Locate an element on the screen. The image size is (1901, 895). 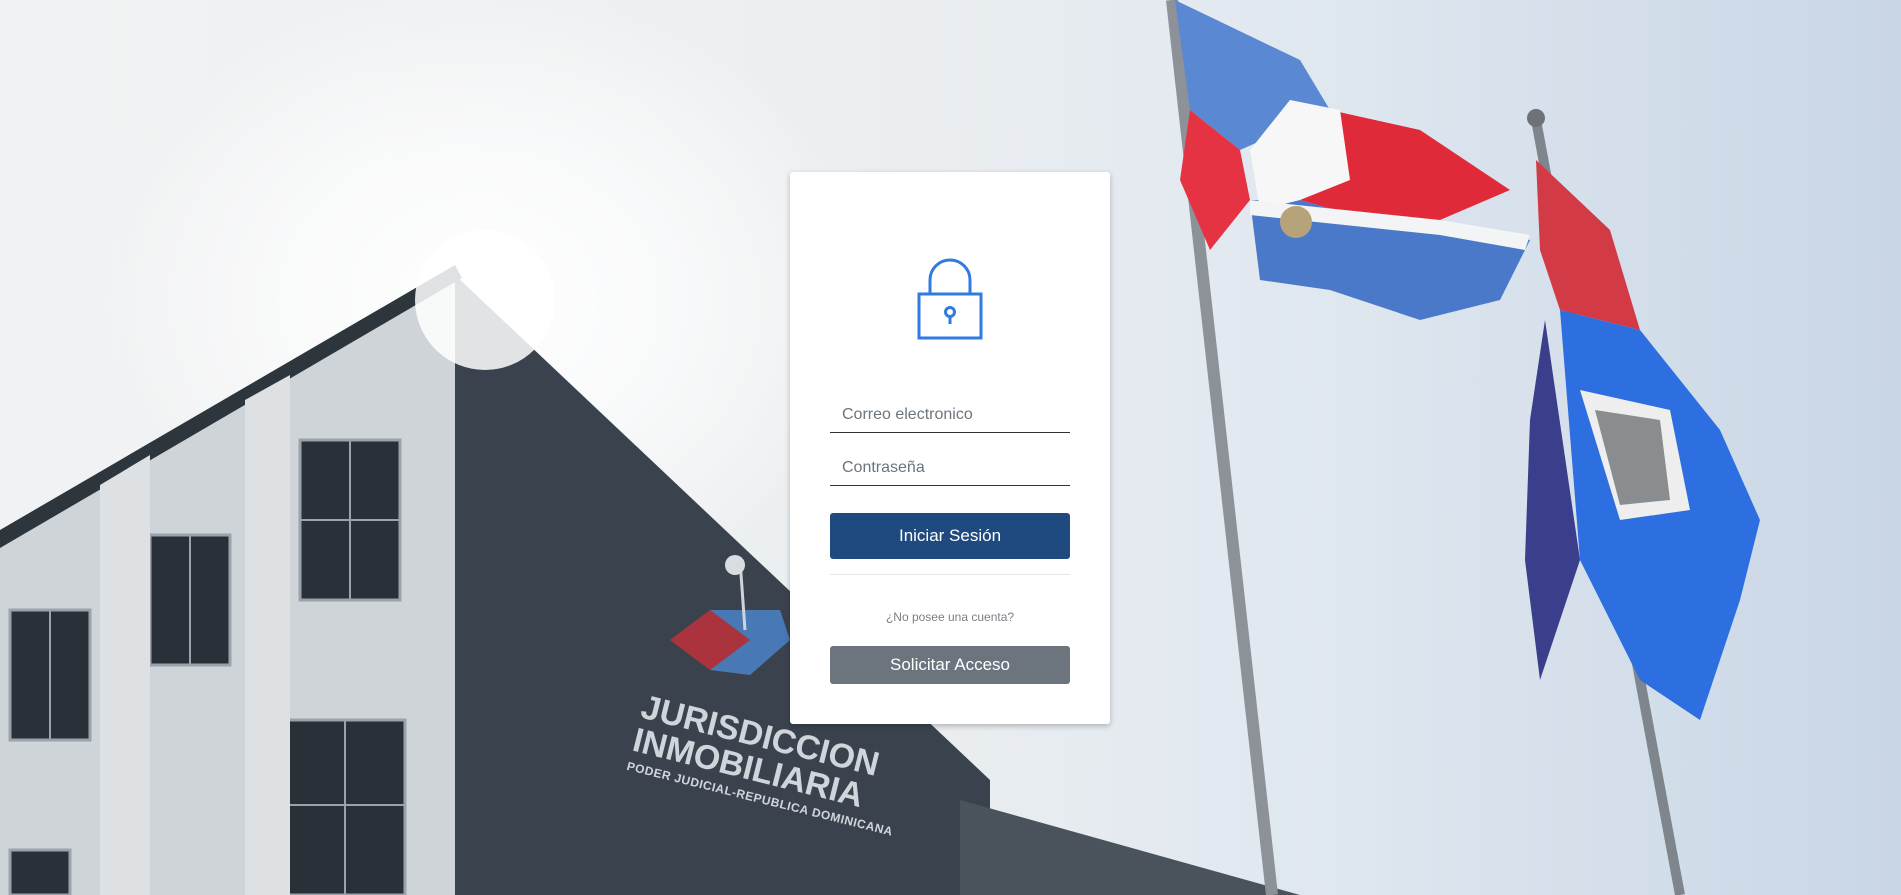
email-field is located at coordinates (950, 415).